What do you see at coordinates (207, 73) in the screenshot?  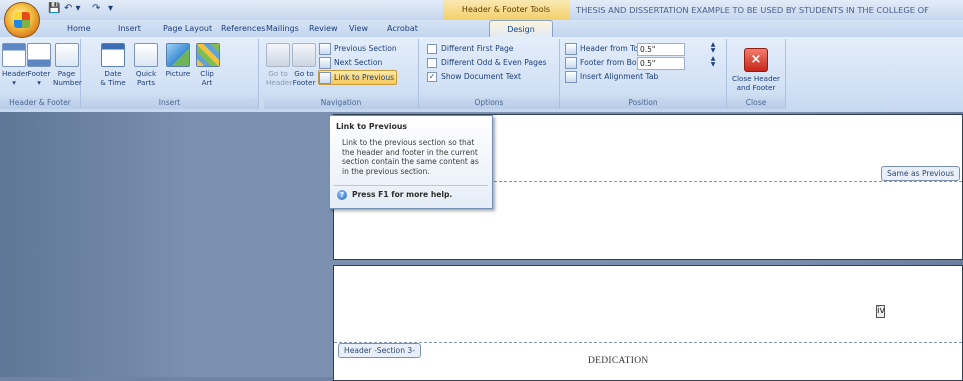 I see `clip-label: Clip` at bounding box center [207, 73].